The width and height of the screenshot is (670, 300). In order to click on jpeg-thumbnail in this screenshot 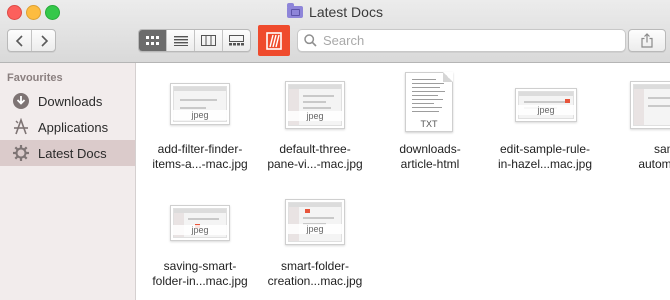, I will do `click(650, 105)`.